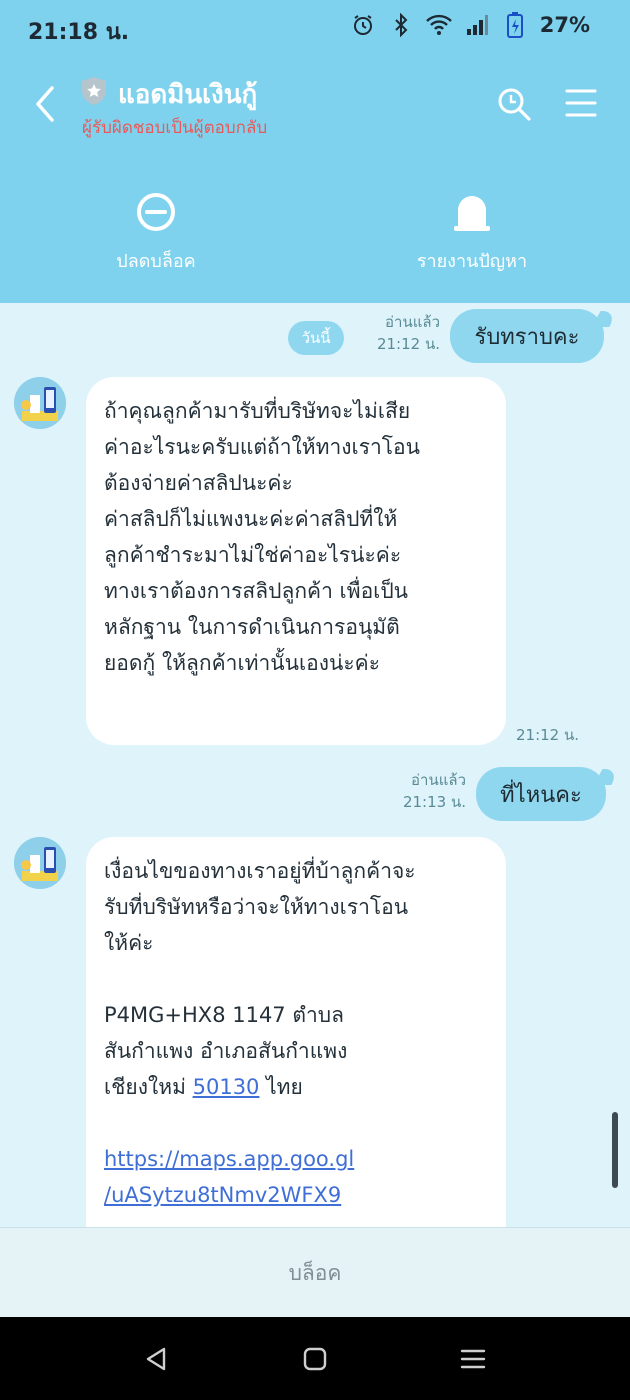 The height and width of the screenshot is (1400, 630). I want to click on message-line: เงื่อนไขของทางเราอยู่ที่บ้าลูกค้าจะ, so click(260, 871).